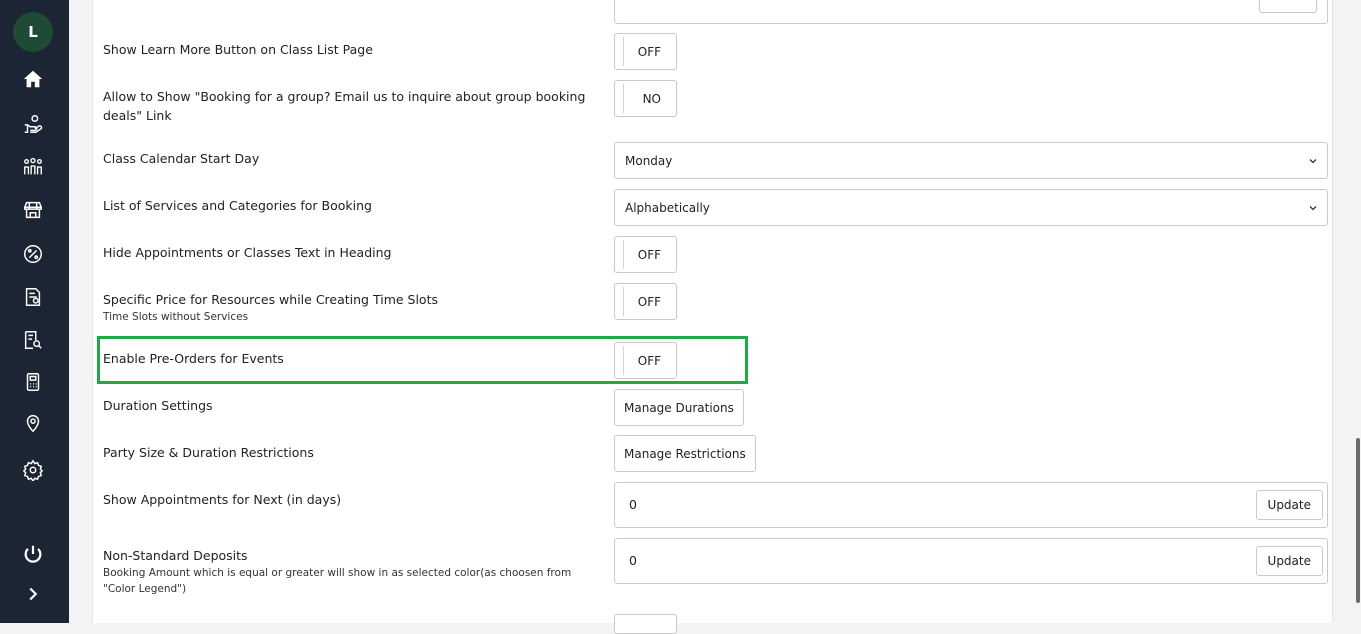 This screenshot has height=634, width=1361. What do you see at coordinates (158, 405) in the screenshot?
I see `setting-label: Duration Settings` at bounding box center [158, 405].